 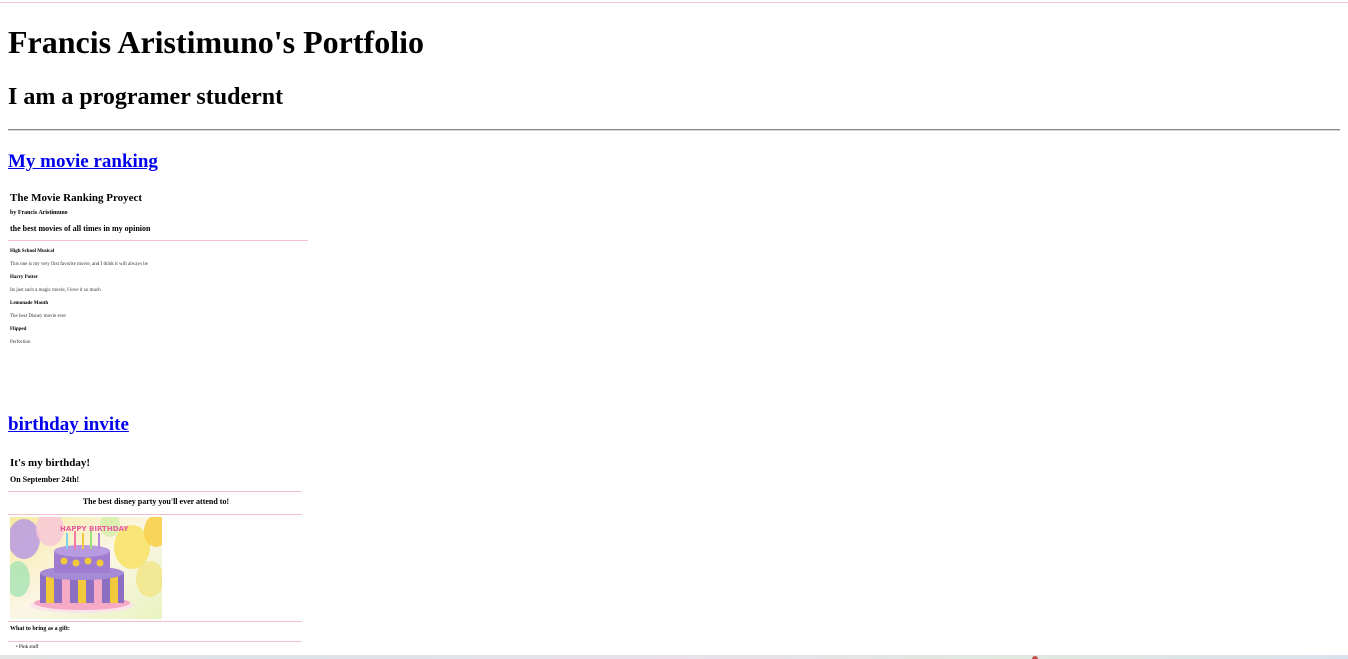 What do you see at coordinates (83, 162) in the screenshot?
I see `movie-ranking-link: My movie ranking` at bounding box center [83, 162].